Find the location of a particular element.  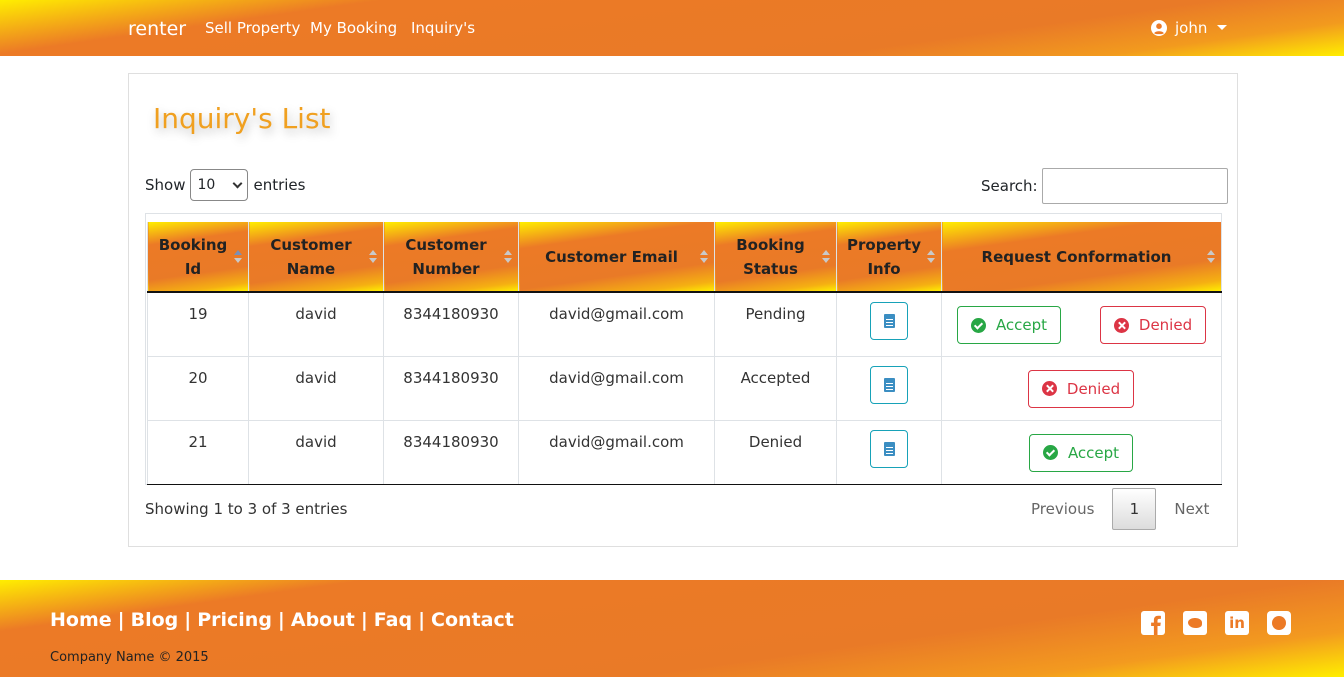

search-control: Search: is located at coordinates (1104, 186).